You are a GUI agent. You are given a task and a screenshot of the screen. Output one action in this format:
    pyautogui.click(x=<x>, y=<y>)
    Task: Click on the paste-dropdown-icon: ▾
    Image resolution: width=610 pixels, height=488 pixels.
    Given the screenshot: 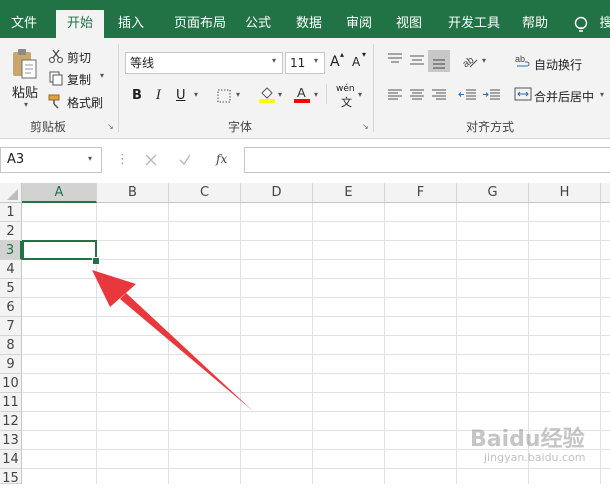 What is the action you would take?
    pyautogui.click(x=26, y=104)
    